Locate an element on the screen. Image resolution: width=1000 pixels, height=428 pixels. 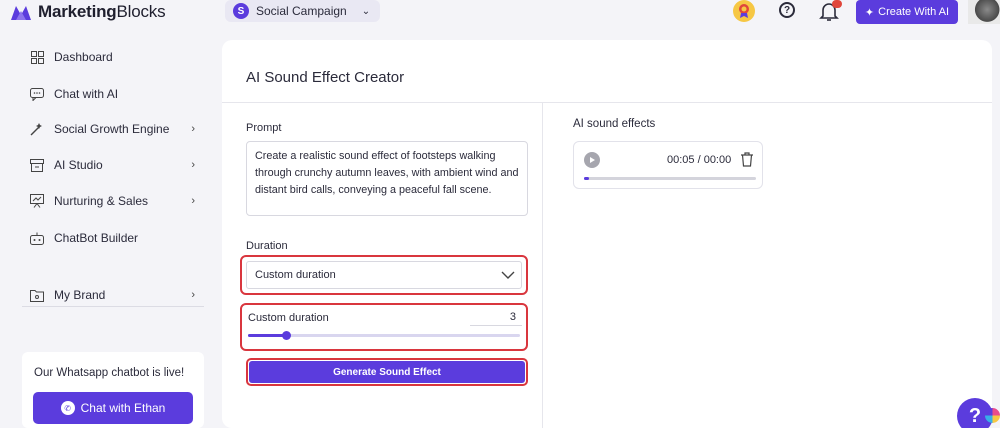
header-divider is located at coordinates (607, 102).